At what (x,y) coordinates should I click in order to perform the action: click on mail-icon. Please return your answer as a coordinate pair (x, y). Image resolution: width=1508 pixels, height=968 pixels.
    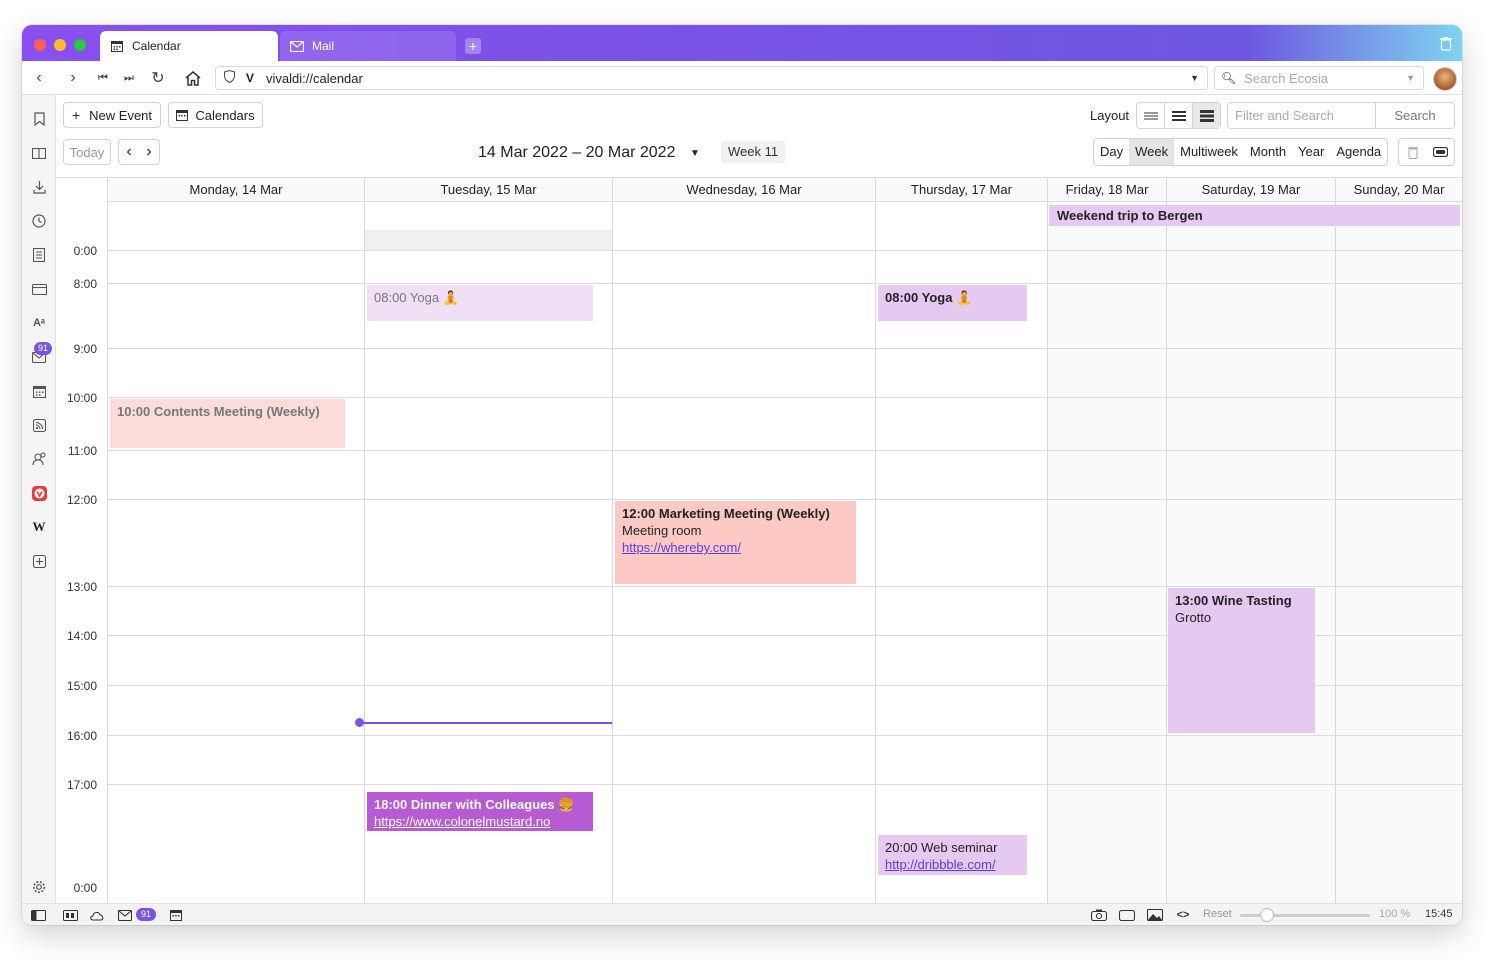
    Looking at the image, I should click on (125, 915).